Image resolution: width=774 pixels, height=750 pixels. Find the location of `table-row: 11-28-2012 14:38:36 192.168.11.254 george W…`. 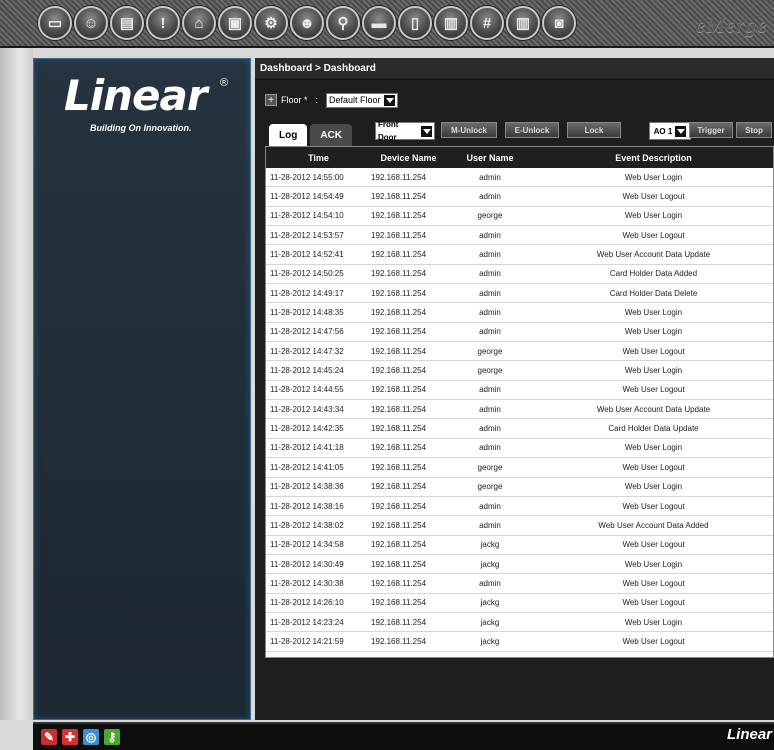

table-row: 11-28-2012 14:38:36 192.168.11.254 george W… is located at coordinates (519, 487).